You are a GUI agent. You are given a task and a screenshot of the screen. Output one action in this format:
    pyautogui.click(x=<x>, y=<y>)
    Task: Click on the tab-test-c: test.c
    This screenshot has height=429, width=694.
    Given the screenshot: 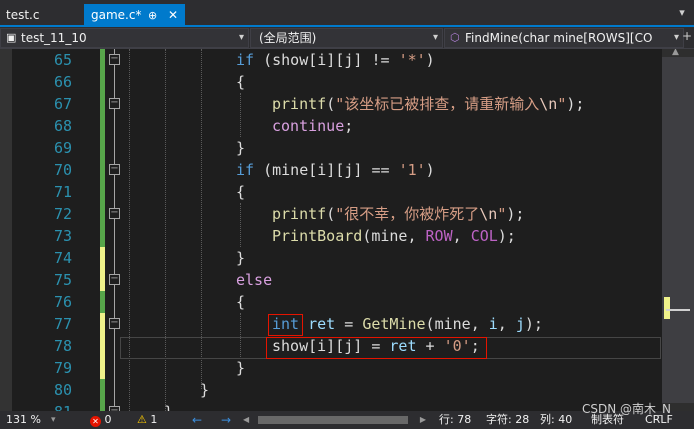 What is the action you would take?
    pyautogui.click(x=39, y=15)
    